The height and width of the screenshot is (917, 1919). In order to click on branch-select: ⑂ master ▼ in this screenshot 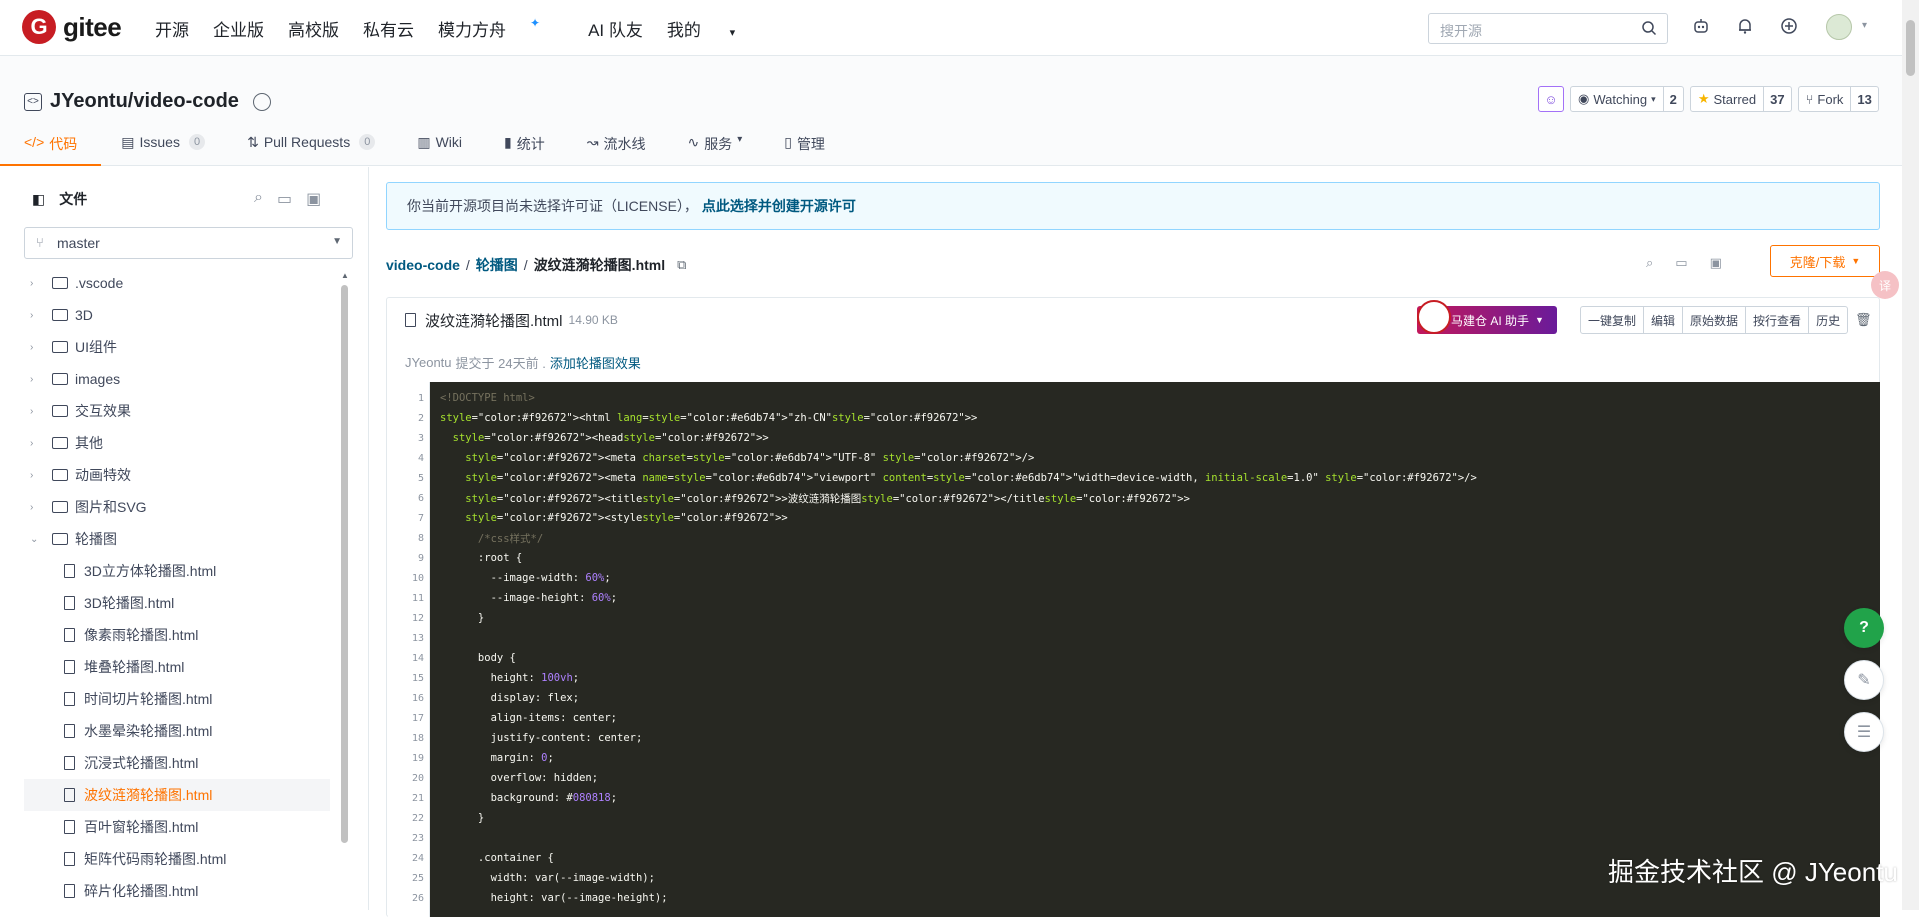, I will do `click(188, 243)`.